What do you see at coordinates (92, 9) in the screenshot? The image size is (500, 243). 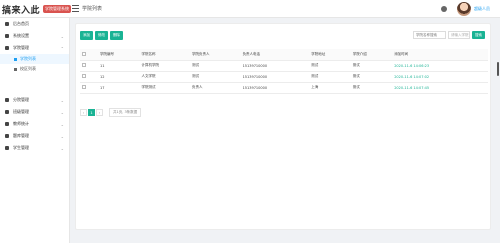 I see `breadcrumb: 学院列表` at bounding box center [92, 9].